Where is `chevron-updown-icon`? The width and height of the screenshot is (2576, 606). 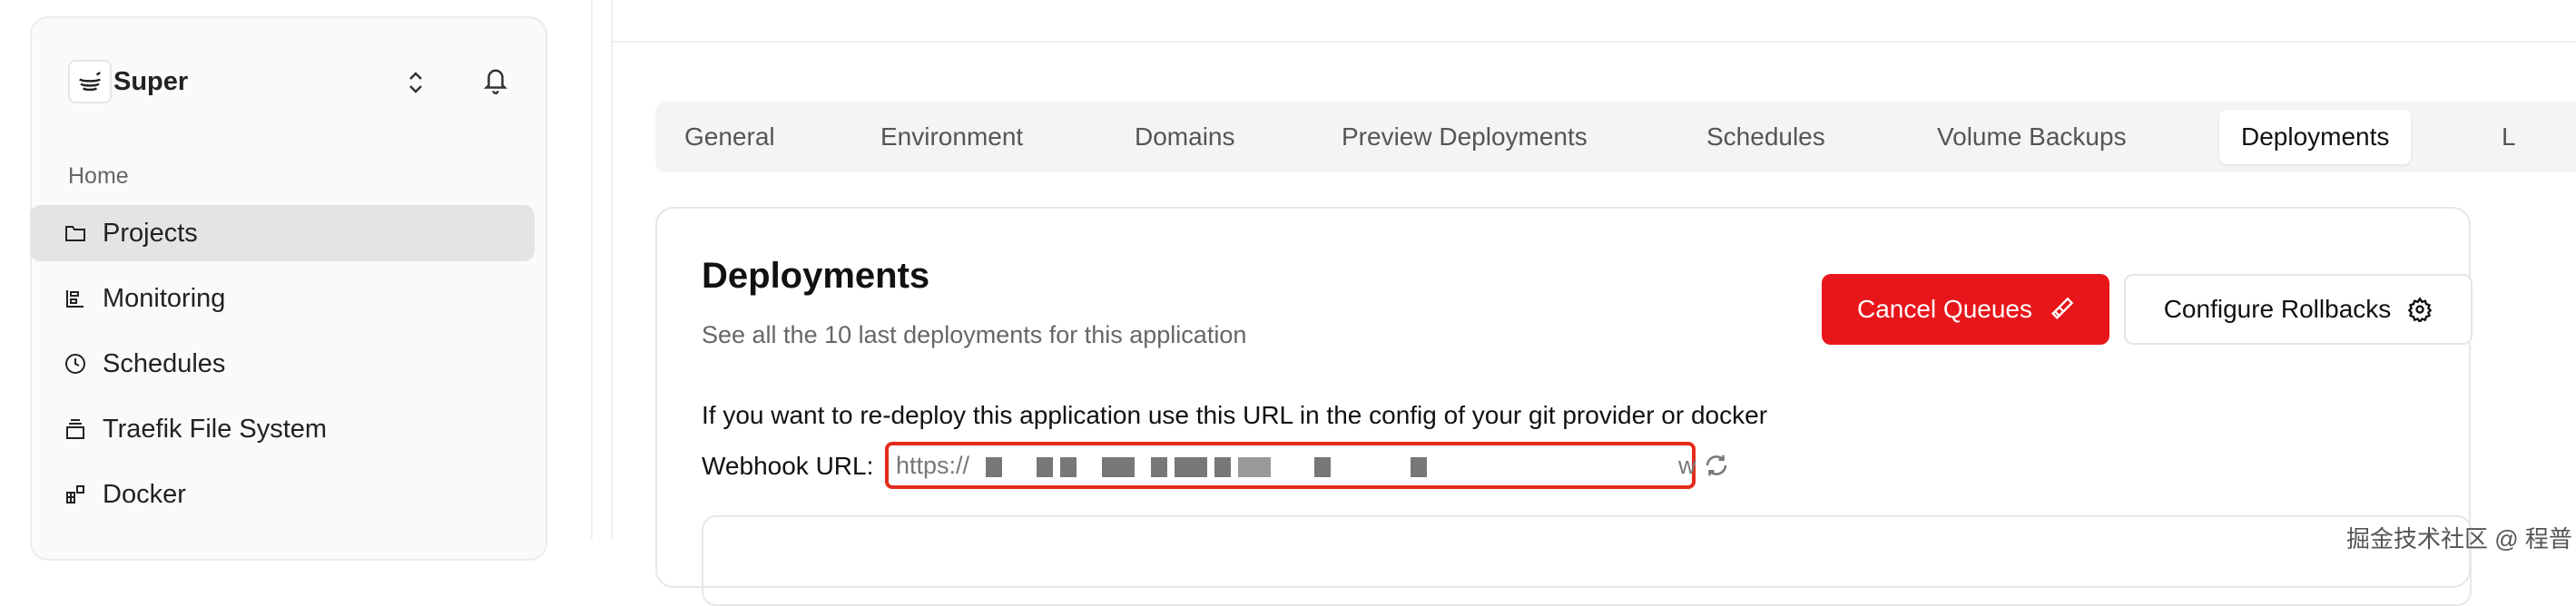 chevron-updown-icon is located at coordinates (416, 82).